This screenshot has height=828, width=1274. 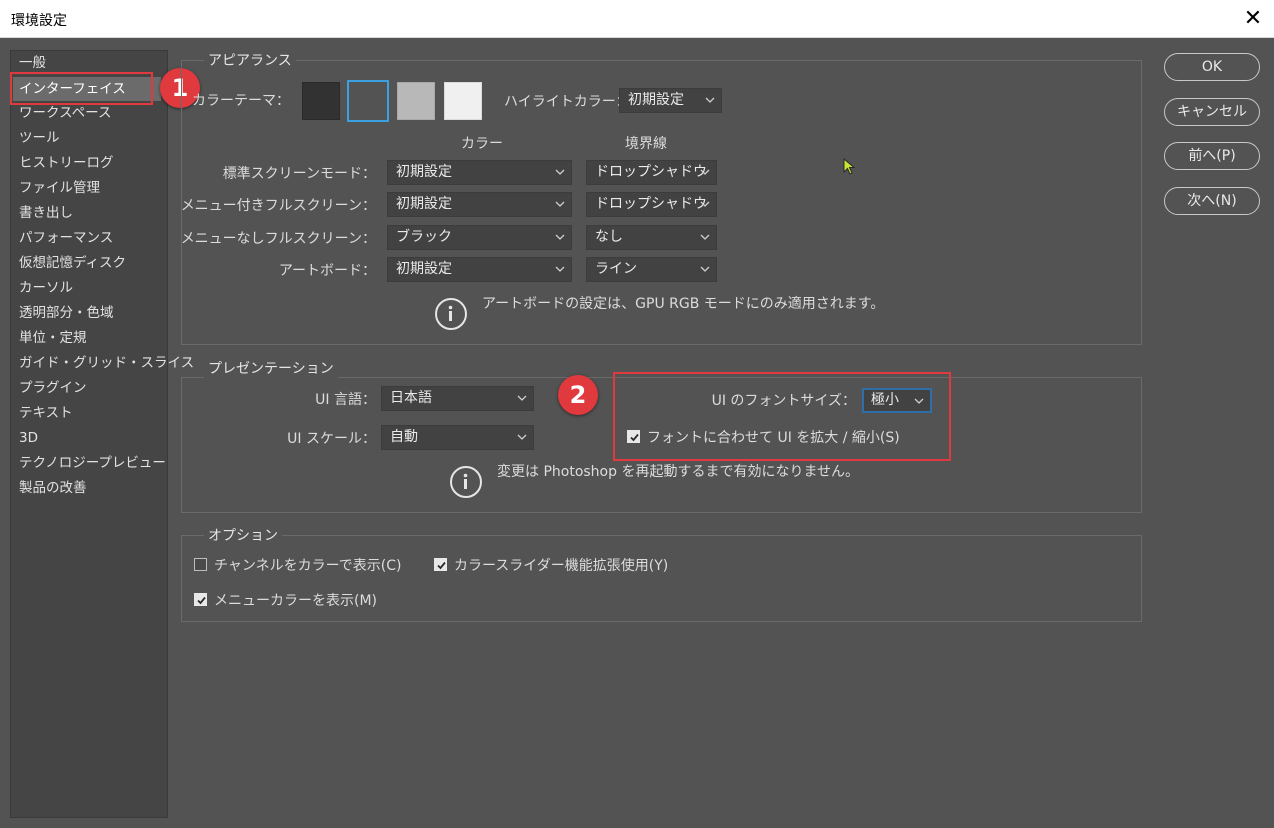 I want to click on ok-button: OK, so click(x=1212, y=67).